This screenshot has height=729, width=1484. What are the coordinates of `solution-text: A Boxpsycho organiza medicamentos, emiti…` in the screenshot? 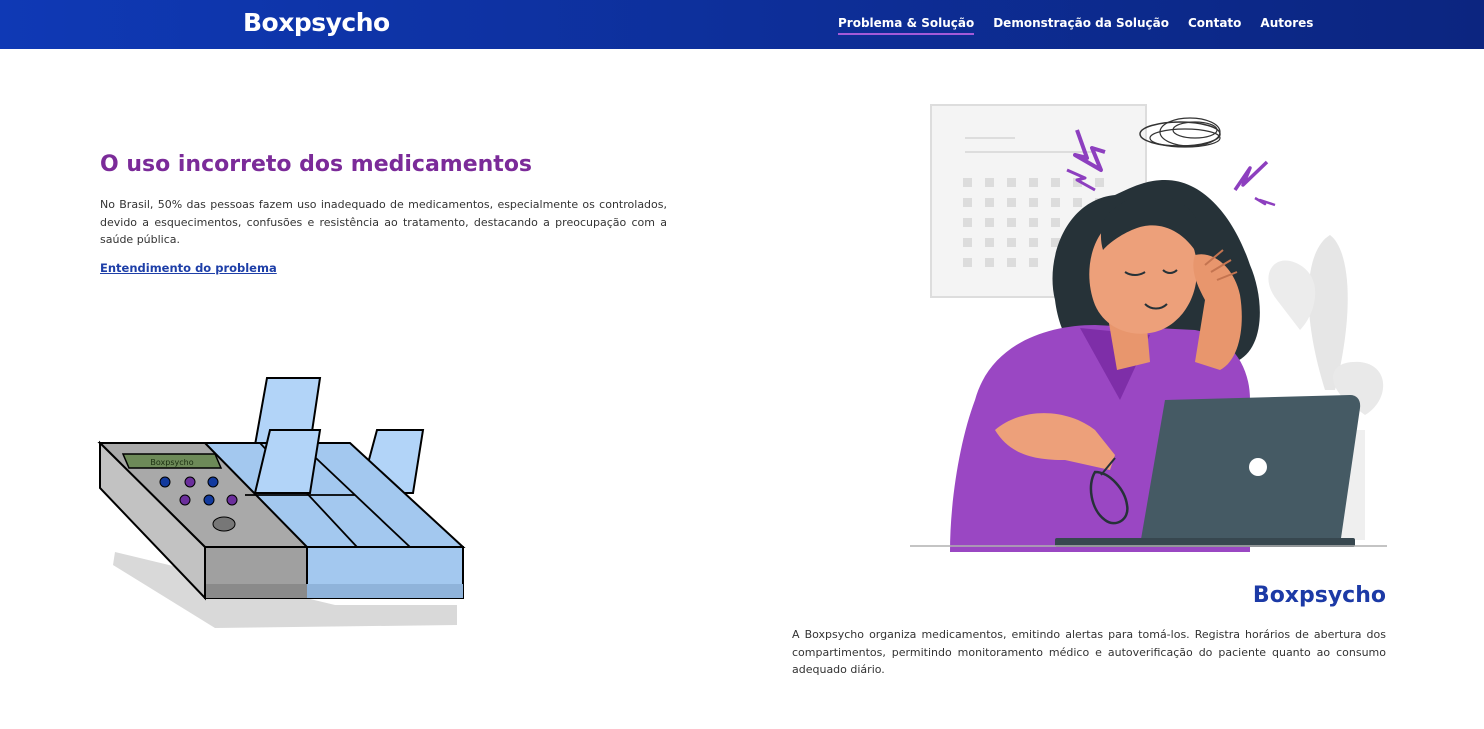 It's located at (1089, 652).